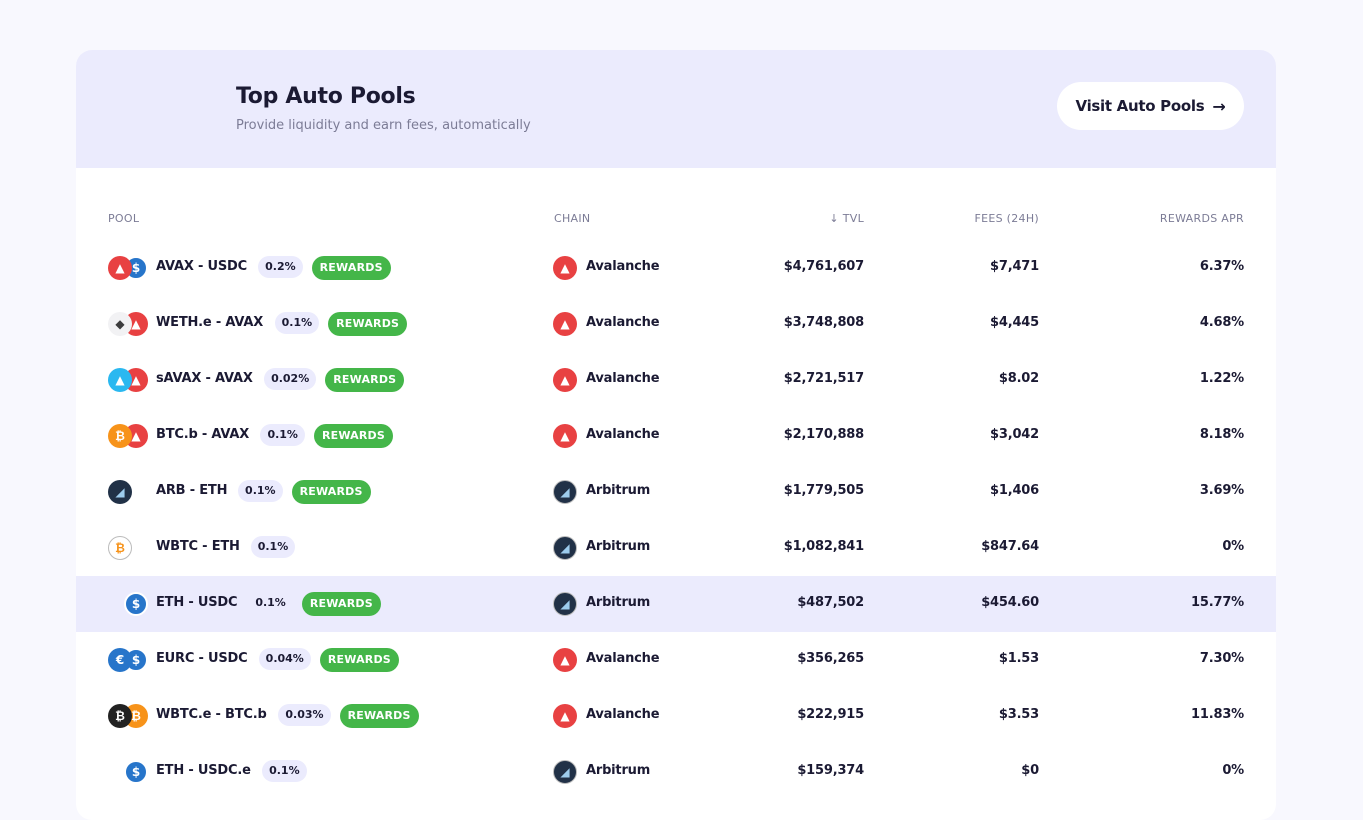 This screenshot has height=820, width=1363. Describe the element at coordinates (210, 322) in the screenshot. I see `pool-pair-name: WETH.e - AVAX` at that location.